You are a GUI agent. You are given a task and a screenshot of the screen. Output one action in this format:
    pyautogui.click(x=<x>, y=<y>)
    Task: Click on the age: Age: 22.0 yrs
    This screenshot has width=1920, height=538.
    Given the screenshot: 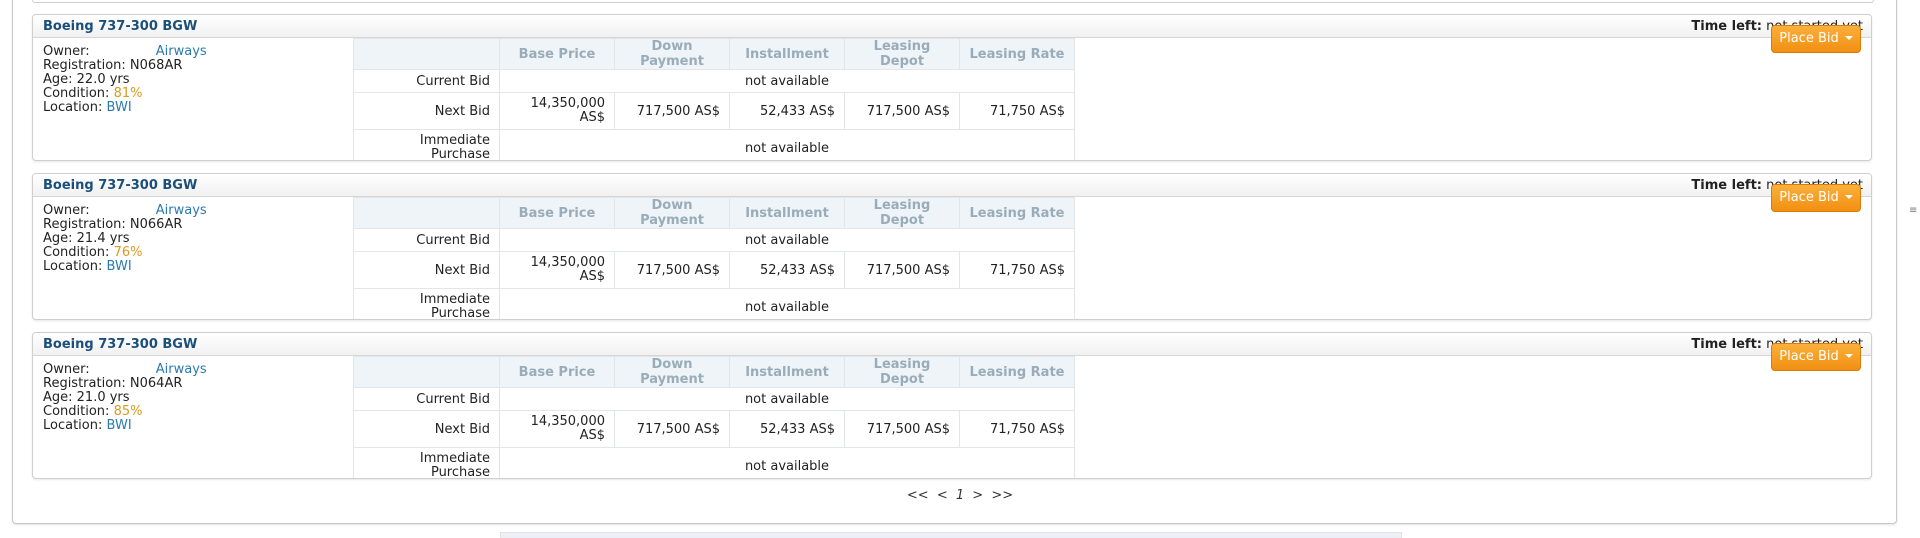 What is the action you would take?
    pyautogui.click(x=86, y=79)
    